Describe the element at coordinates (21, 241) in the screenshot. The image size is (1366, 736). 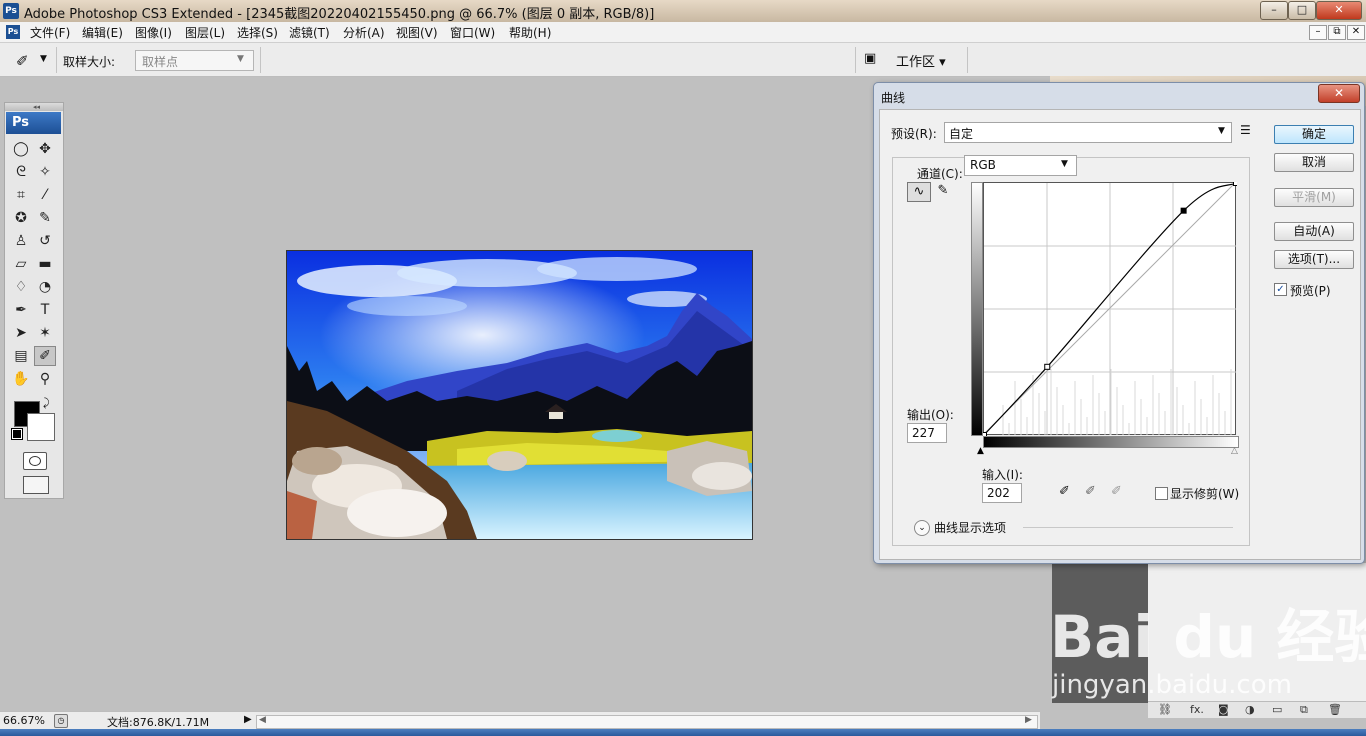
I see `clone-stamp-tool-icon: ♙` at that location.